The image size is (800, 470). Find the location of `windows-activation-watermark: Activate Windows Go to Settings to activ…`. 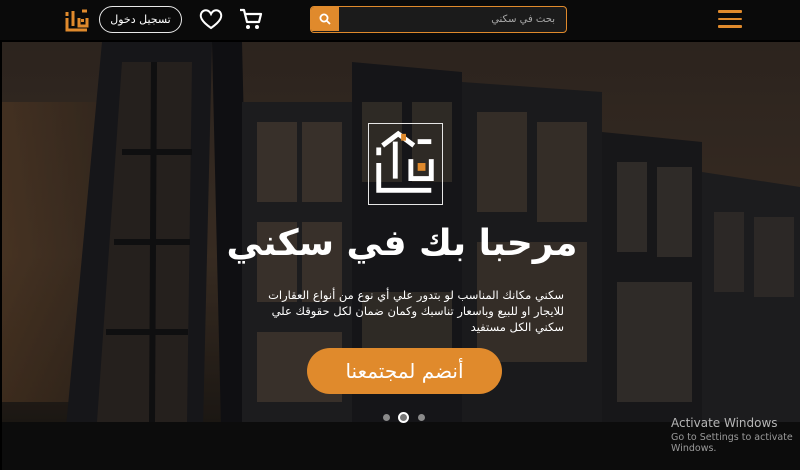

windows-activation-watermark: Activate Windows Go to Settings to activ… is located at coordinates (735, 435).